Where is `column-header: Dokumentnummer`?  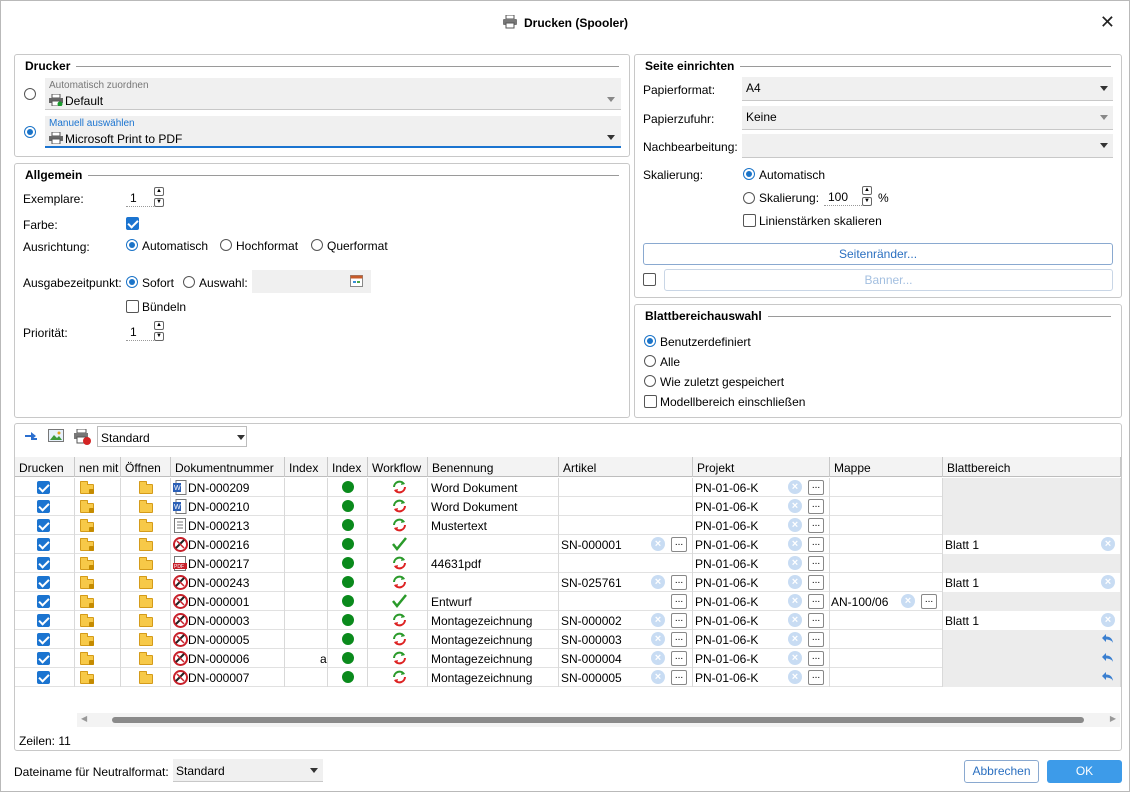
column-header: Dokumentnummer is located at coordinates (228, 467).